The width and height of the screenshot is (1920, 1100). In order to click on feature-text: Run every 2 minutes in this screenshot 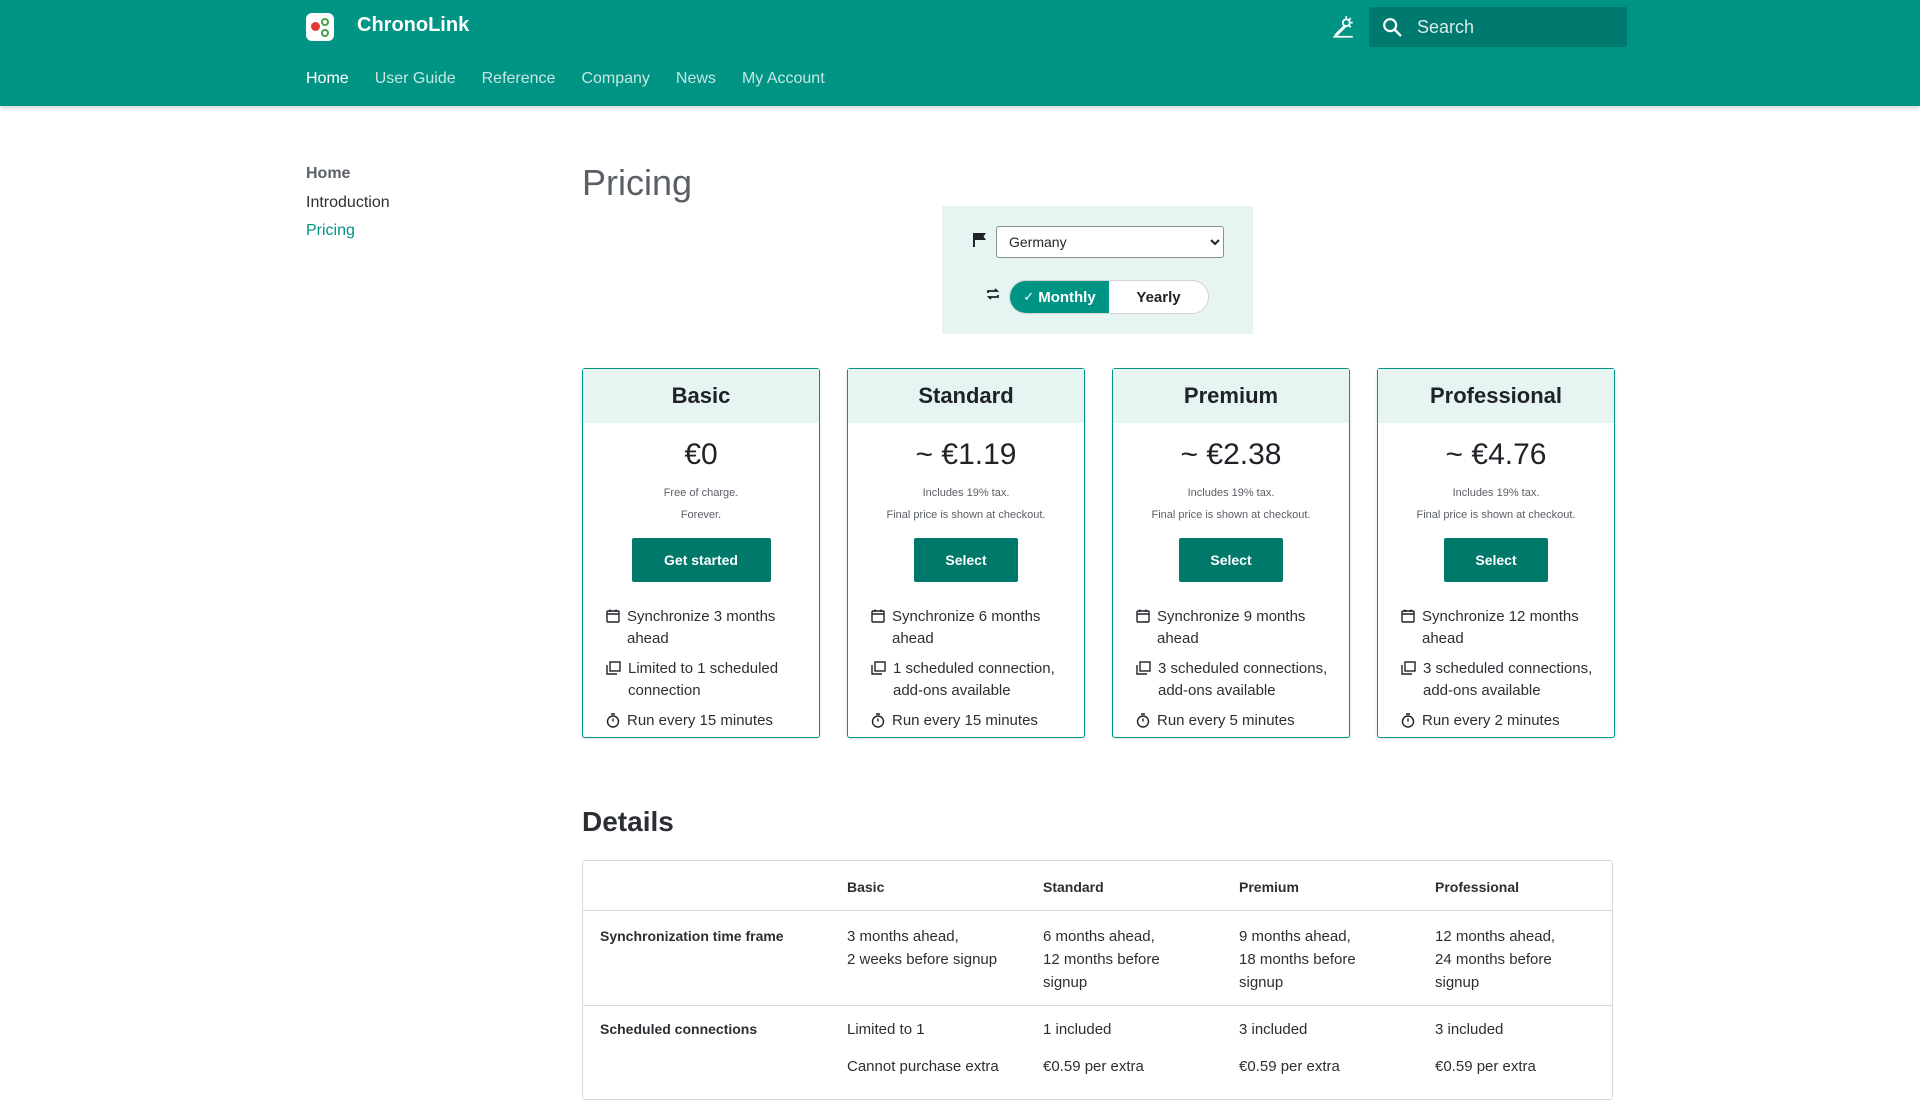, I will do `click(1491, 720)`.